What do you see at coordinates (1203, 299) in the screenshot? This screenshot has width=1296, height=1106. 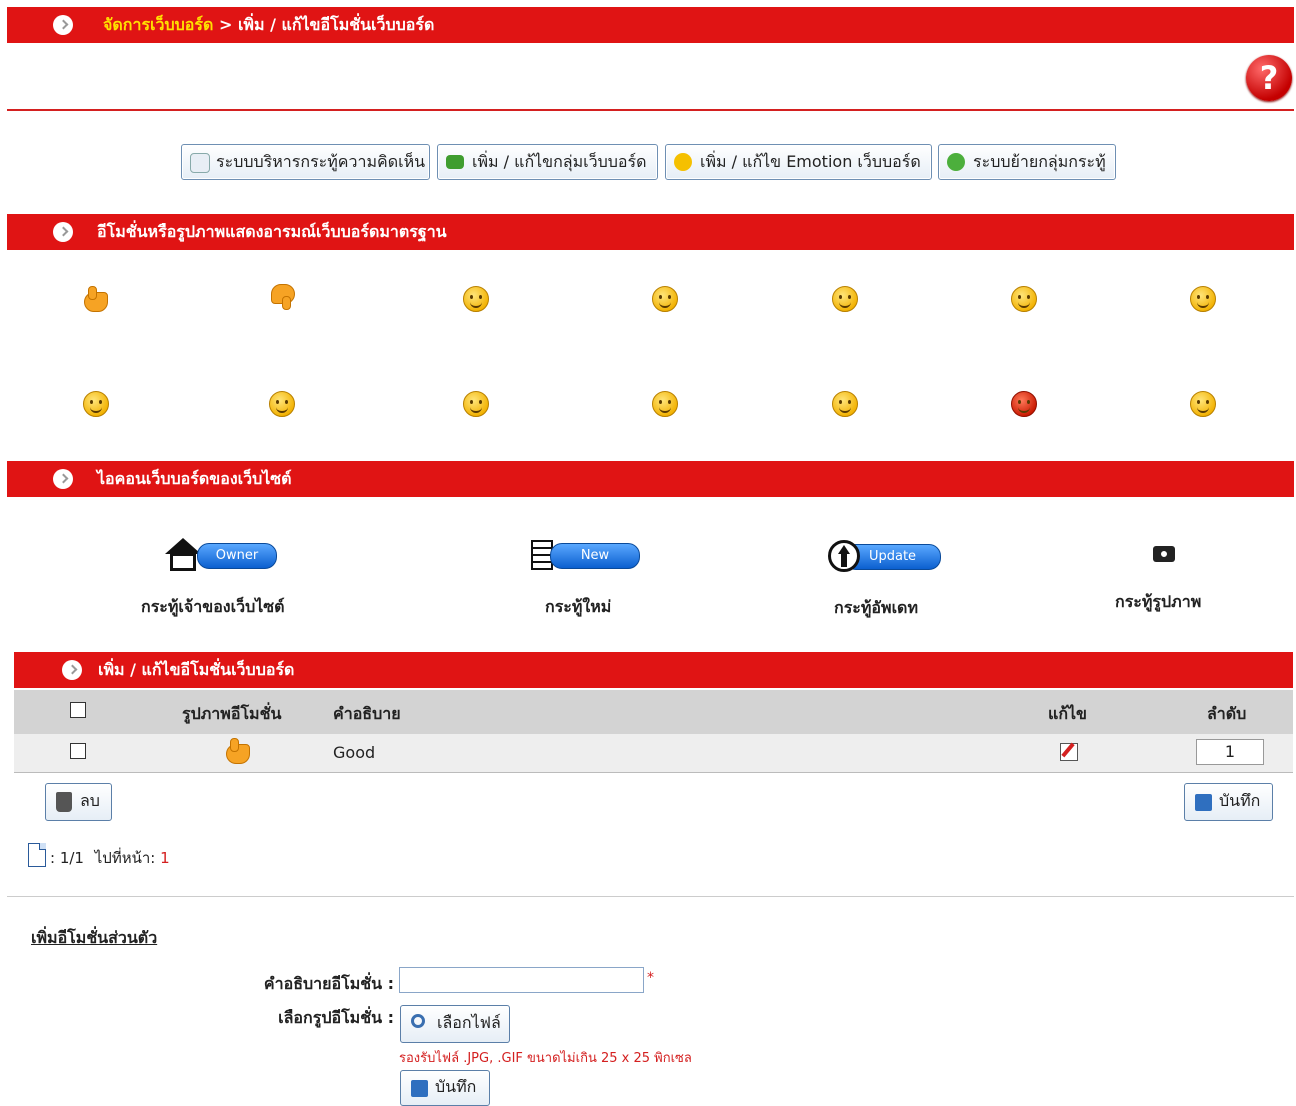 I see `glasses-emoticon` at bounding box center [1203, 299].